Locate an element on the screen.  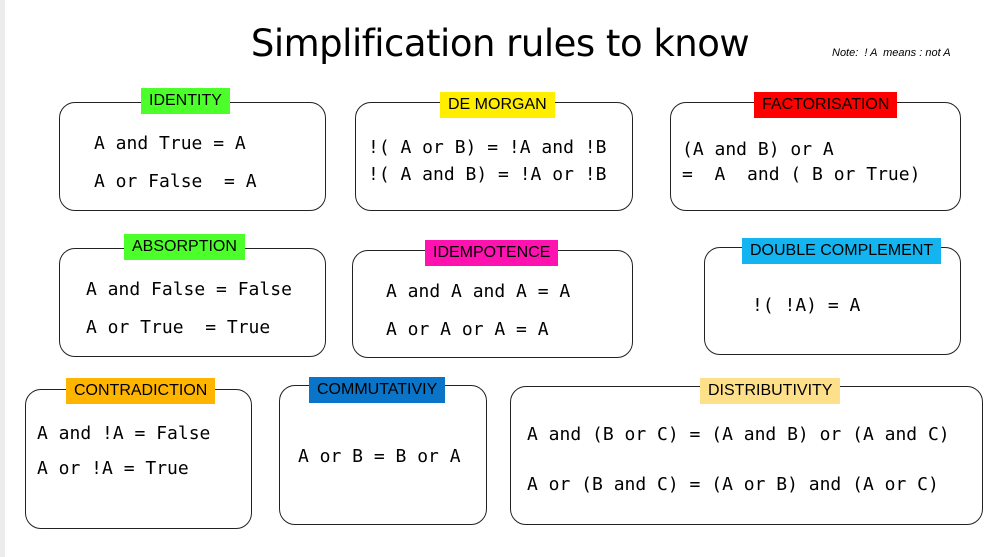
contradiction-rule-2: A or !A = True is located at coordinates (113, 468).